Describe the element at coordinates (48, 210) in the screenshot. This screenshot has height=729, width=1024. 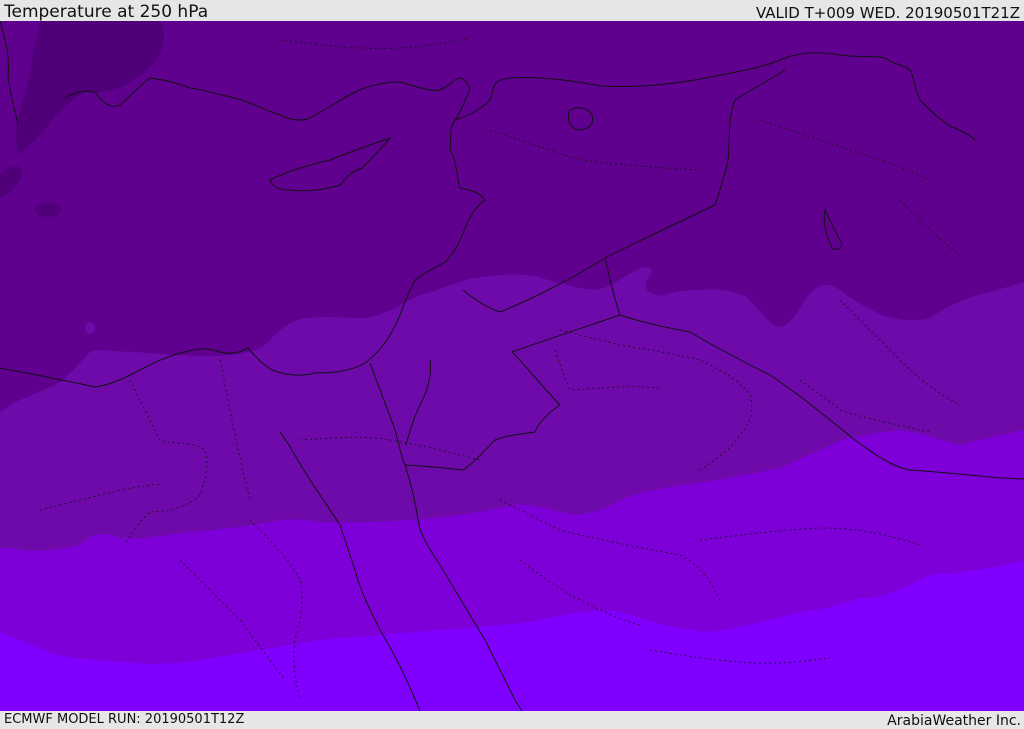
I see `cold-cell` at that location.